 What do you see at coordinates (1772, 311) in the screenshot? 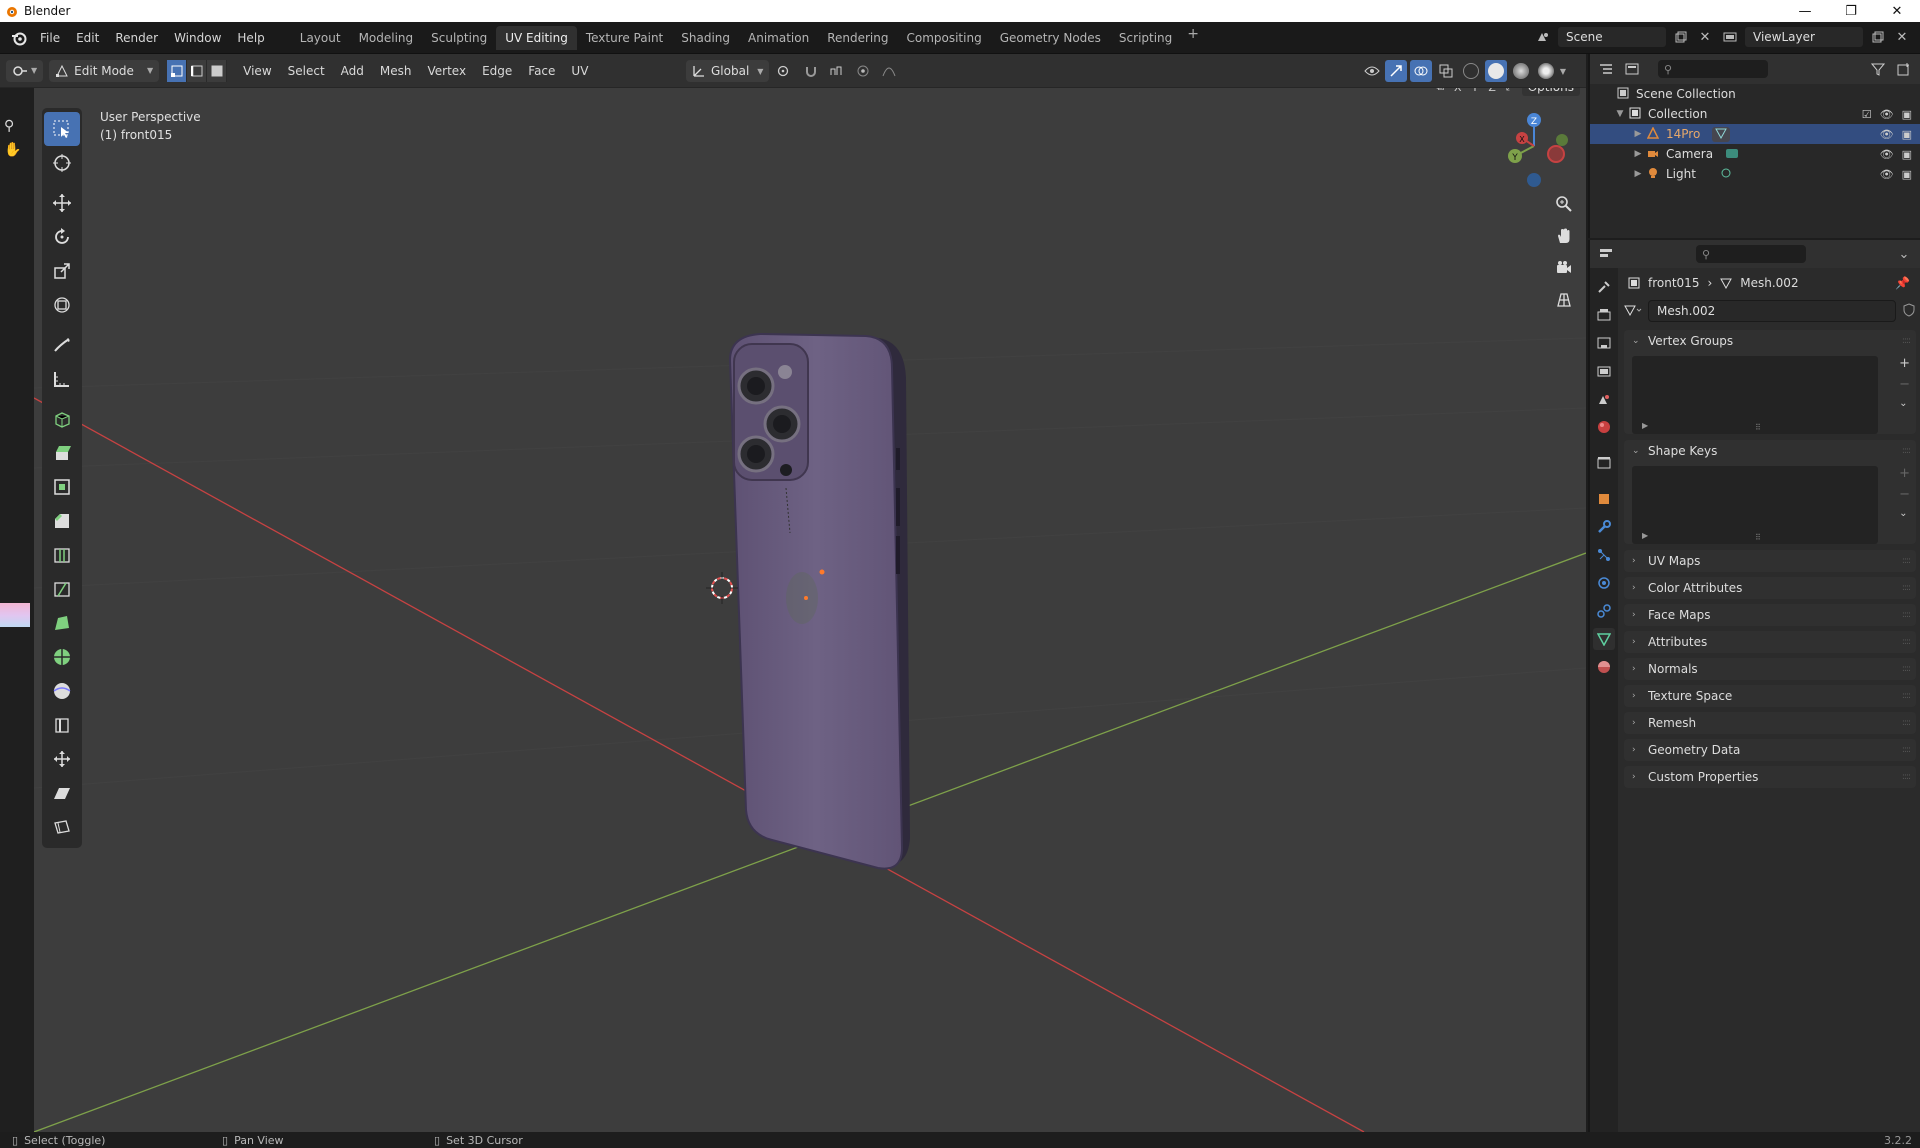
I see `mesh-name-field: Mesh.002` at bounding box center [1772, 311].